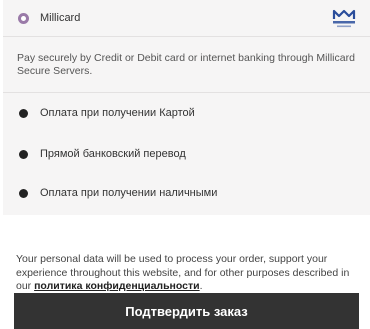 This screenshot has width=370, height=329. Describe the element at coordinates (186, 18) in the screenshot. I see `payment-method-millicard: Millicard` at that location.